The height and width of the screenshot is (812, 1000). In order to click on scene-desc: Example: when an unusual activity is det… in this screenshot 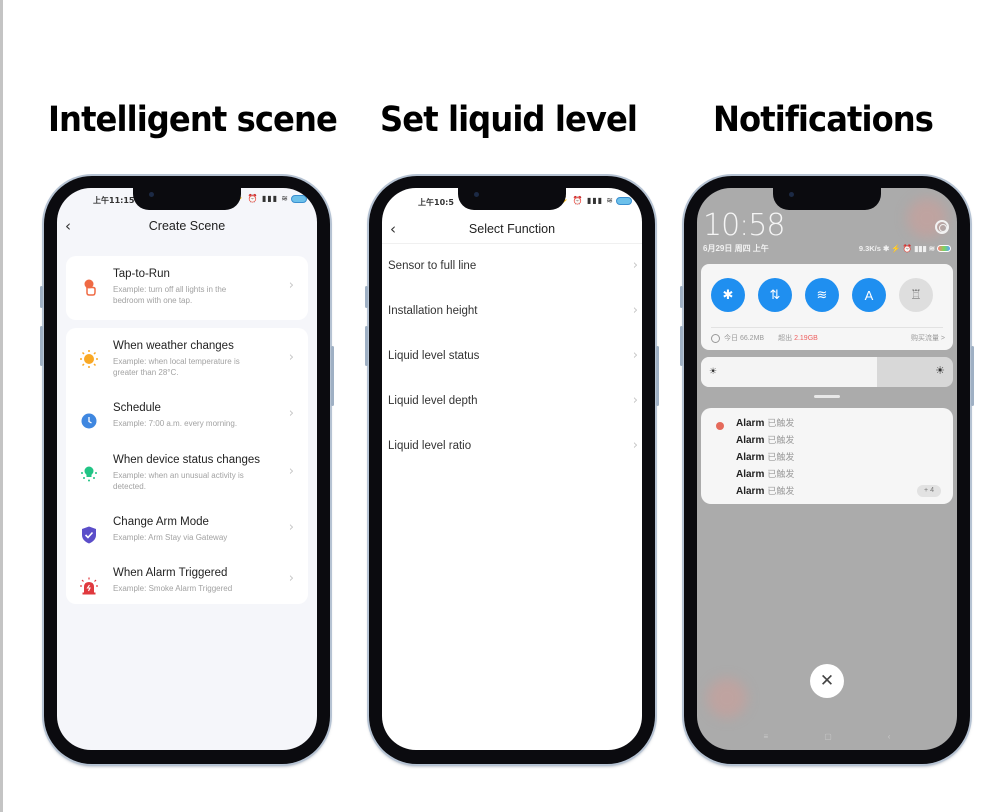, I will do `click(178, 481)`.